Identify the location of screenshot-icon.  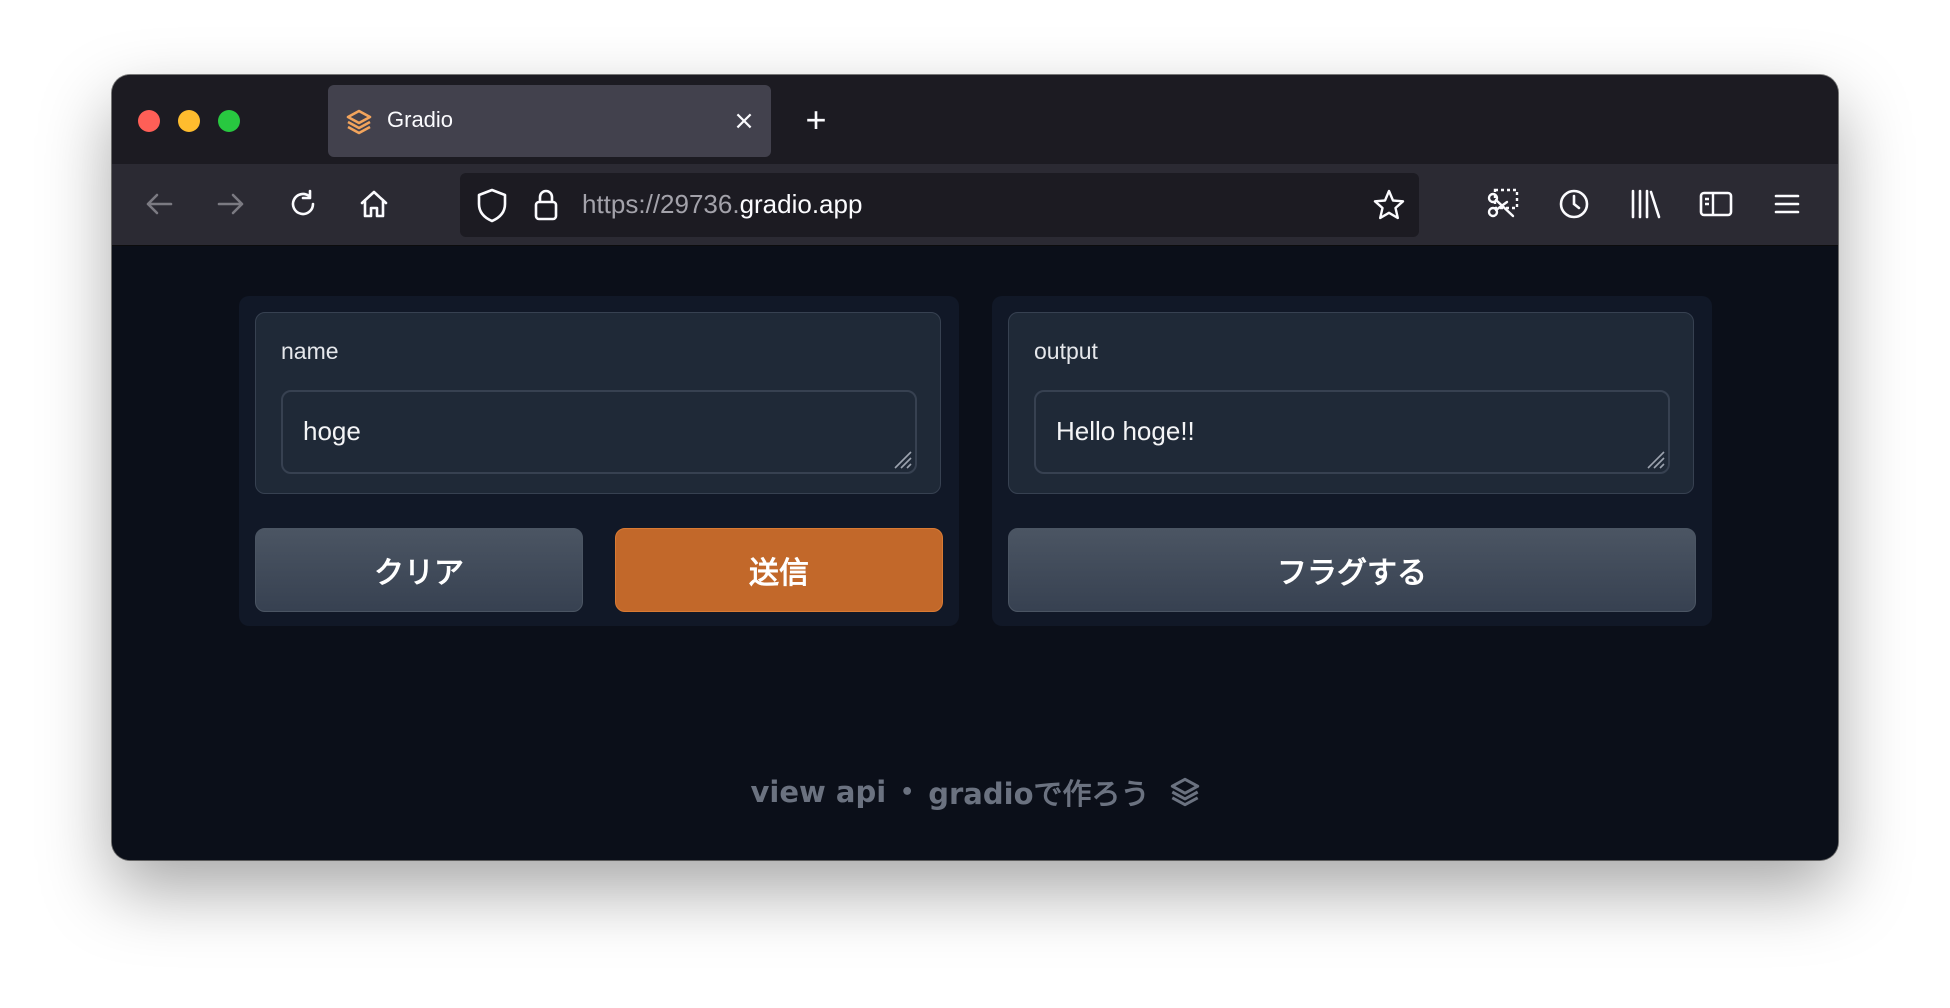
(1503, 203).